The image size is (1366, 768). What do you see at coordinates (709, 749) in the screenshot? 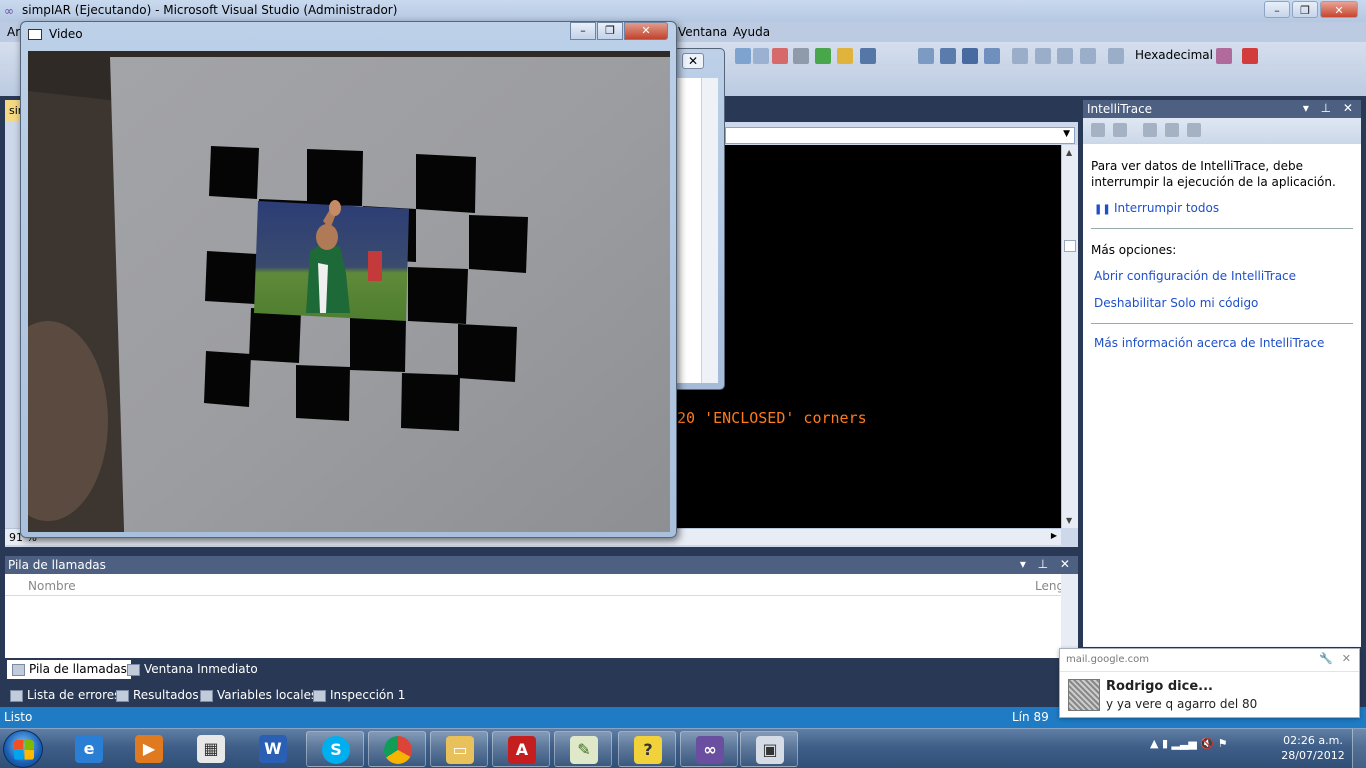
I see `visual-studio-icon: ∞` at bounding box center [709, 749].